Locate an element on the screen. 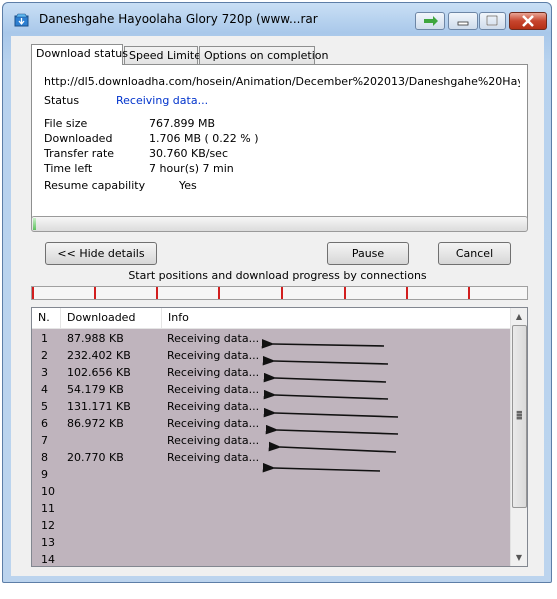  time-left-value: 7 hour(s) 7 min is located at coordinates (191, 168).